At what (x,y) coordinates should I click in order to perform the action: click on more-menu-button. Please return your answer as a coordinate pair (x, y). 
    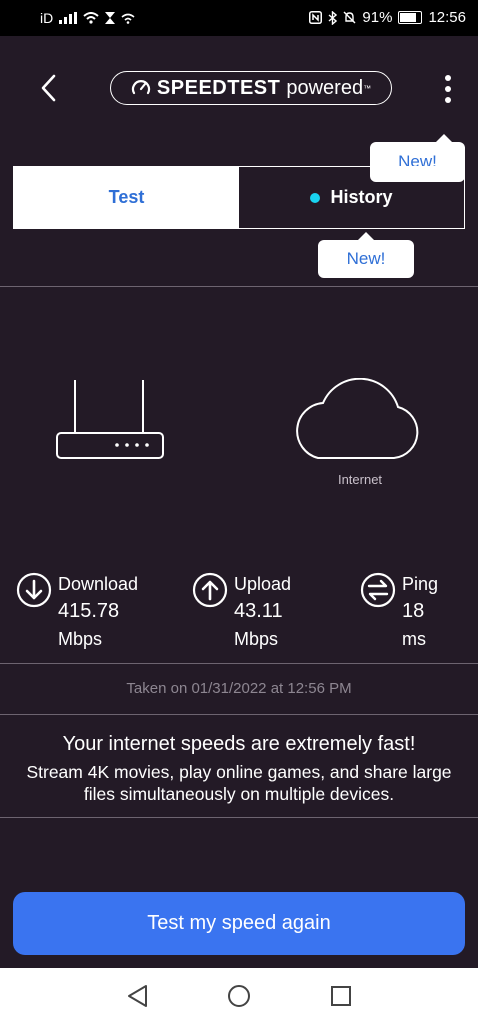
    Looking at the image, I should click on (448, 88).